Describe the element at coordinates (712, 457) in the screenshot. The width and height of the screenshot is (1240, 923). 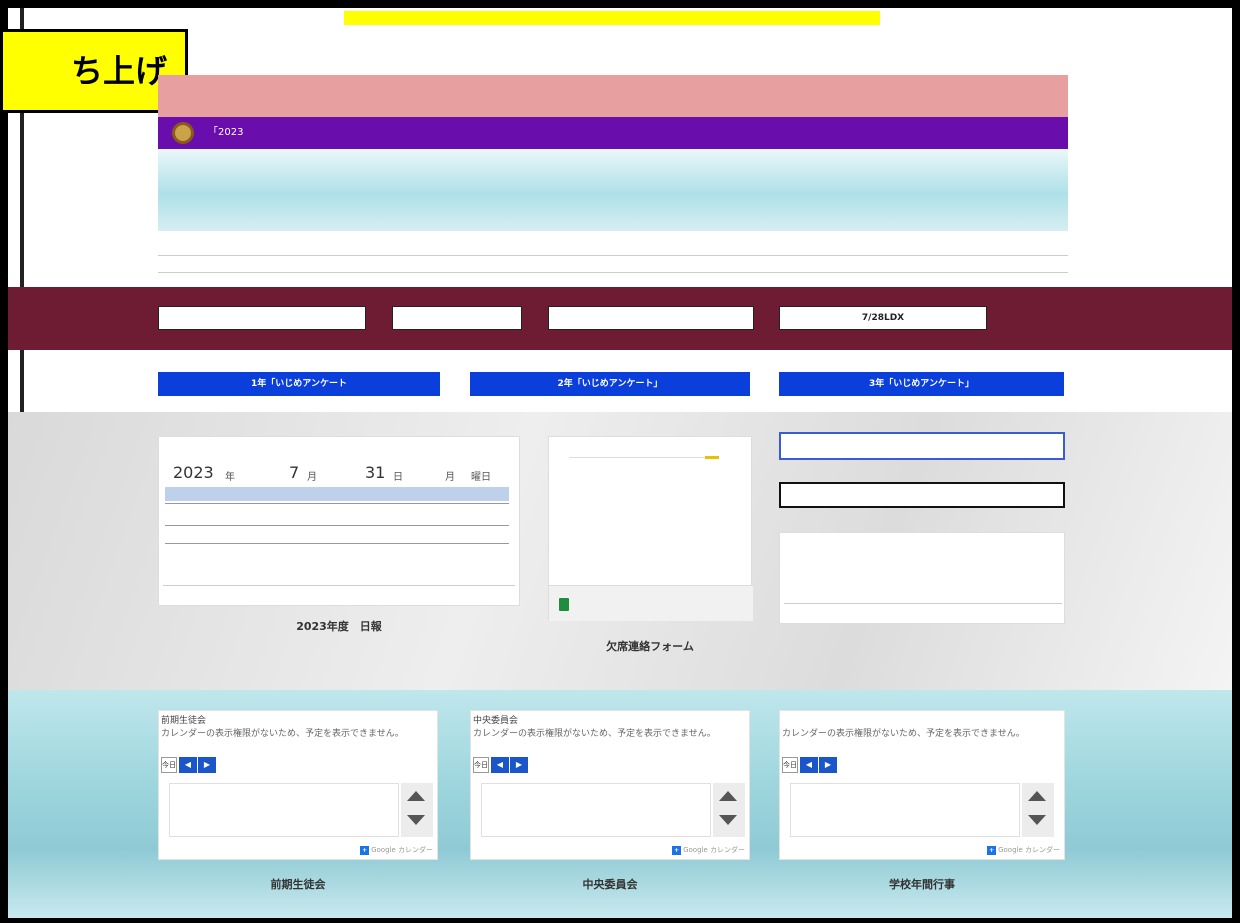
I see `form-preview-accent` at that location.